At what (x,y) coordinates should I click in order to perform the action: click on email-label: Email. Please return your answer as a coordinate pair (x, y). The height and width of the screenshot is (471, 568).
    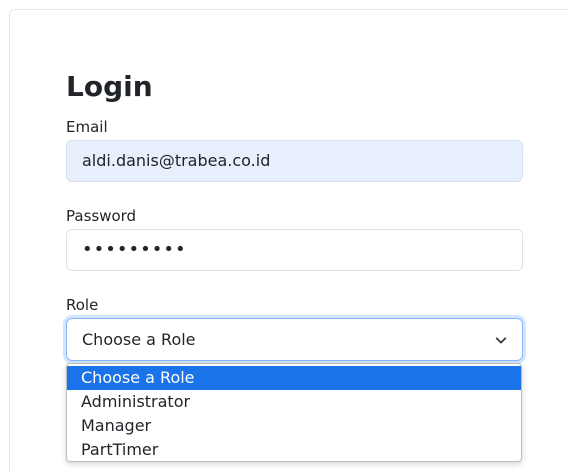
    Looking at the image, I should click on (87, 127).